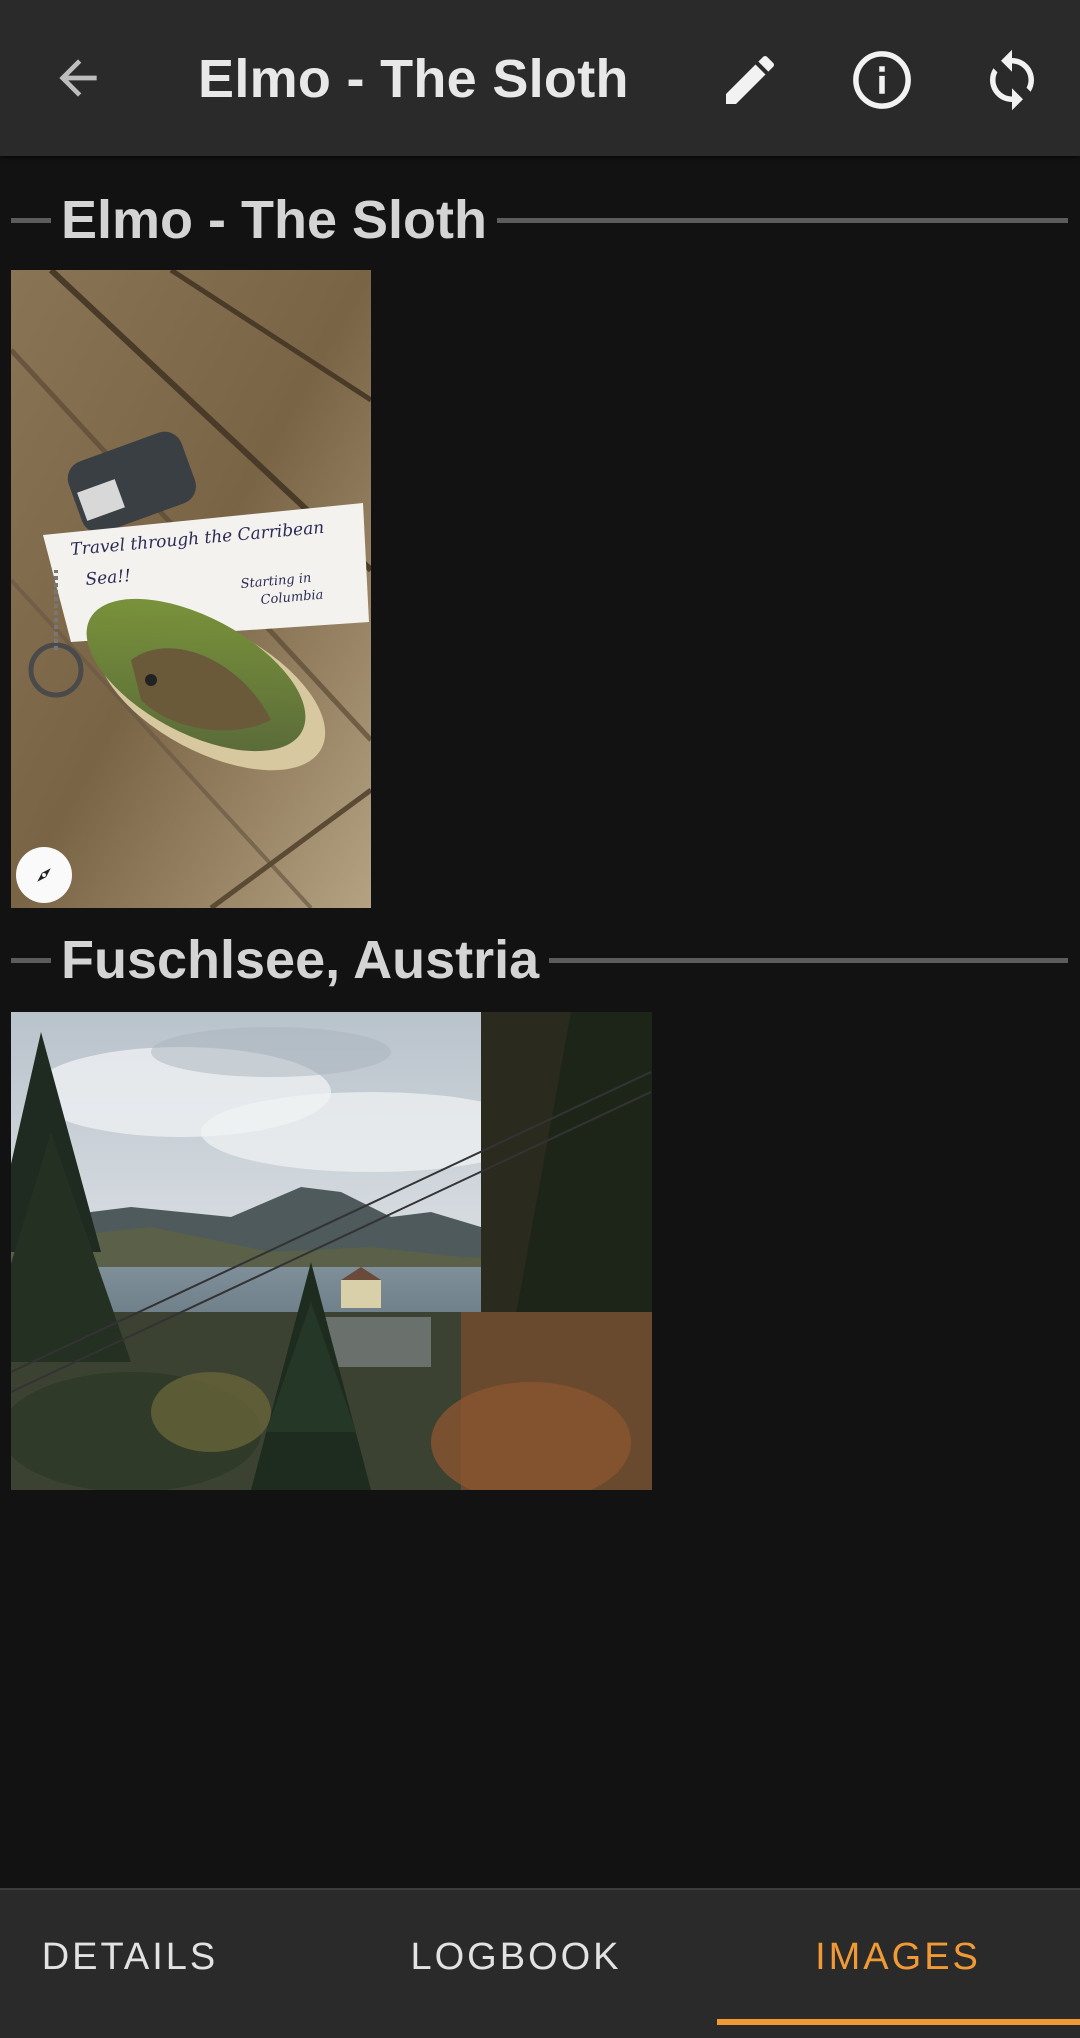  I want to click on tab-images: IMAGES, so click(898, 1957).